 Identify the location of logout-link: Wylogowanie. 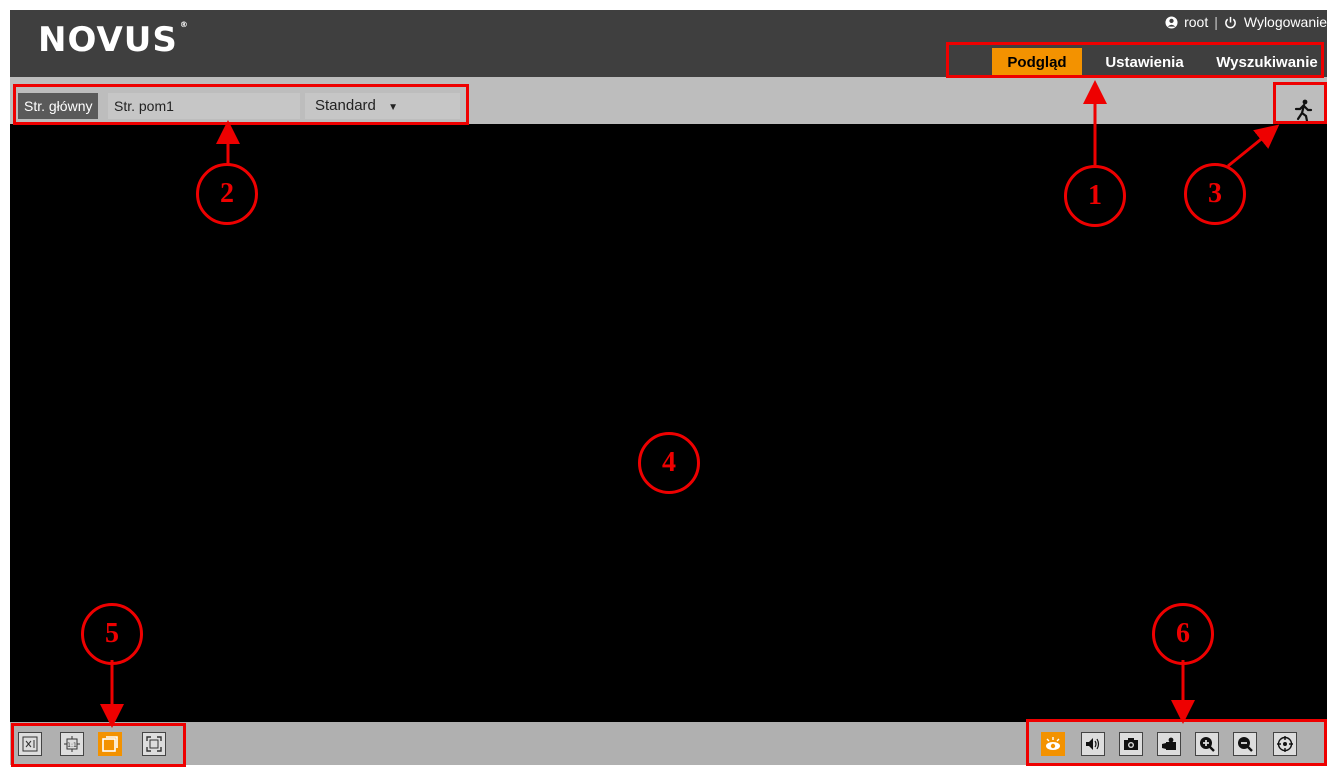
(1285, 22).